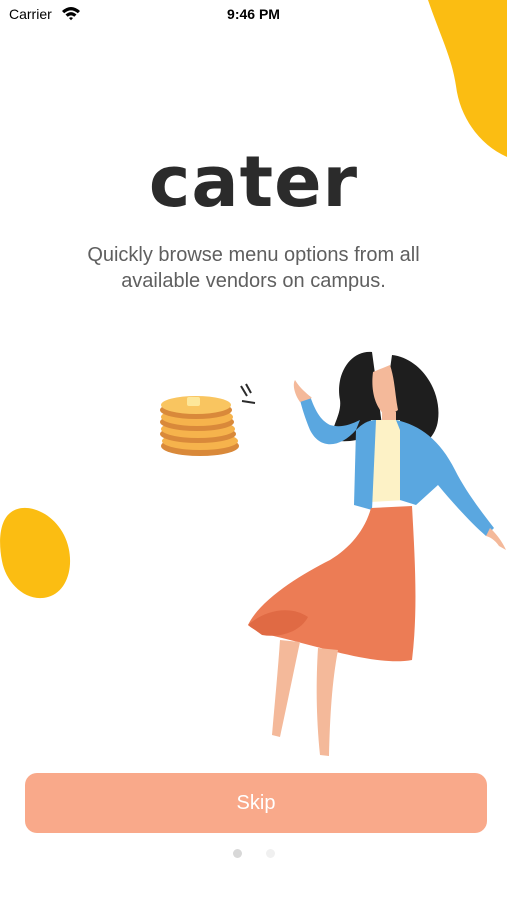  I want to click on skip-button: Skip, so click(256, 803).